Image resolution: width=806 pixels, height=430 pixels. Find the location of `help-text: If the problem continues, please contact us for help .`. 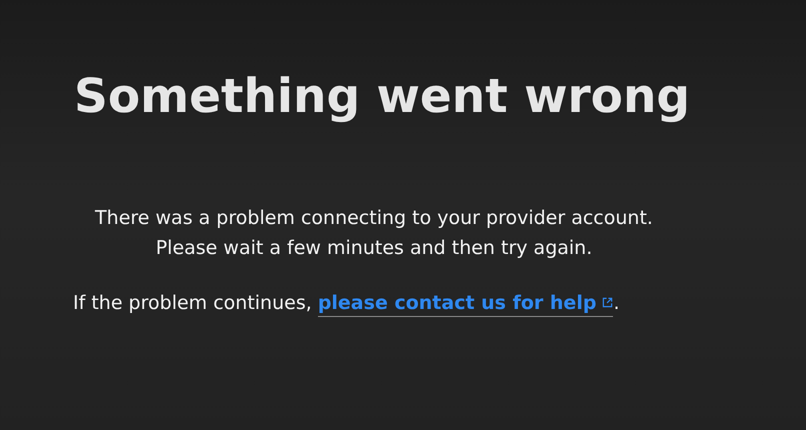

help-text: If the problem continues, please contact us for help . is located at coordinates (439, 303).